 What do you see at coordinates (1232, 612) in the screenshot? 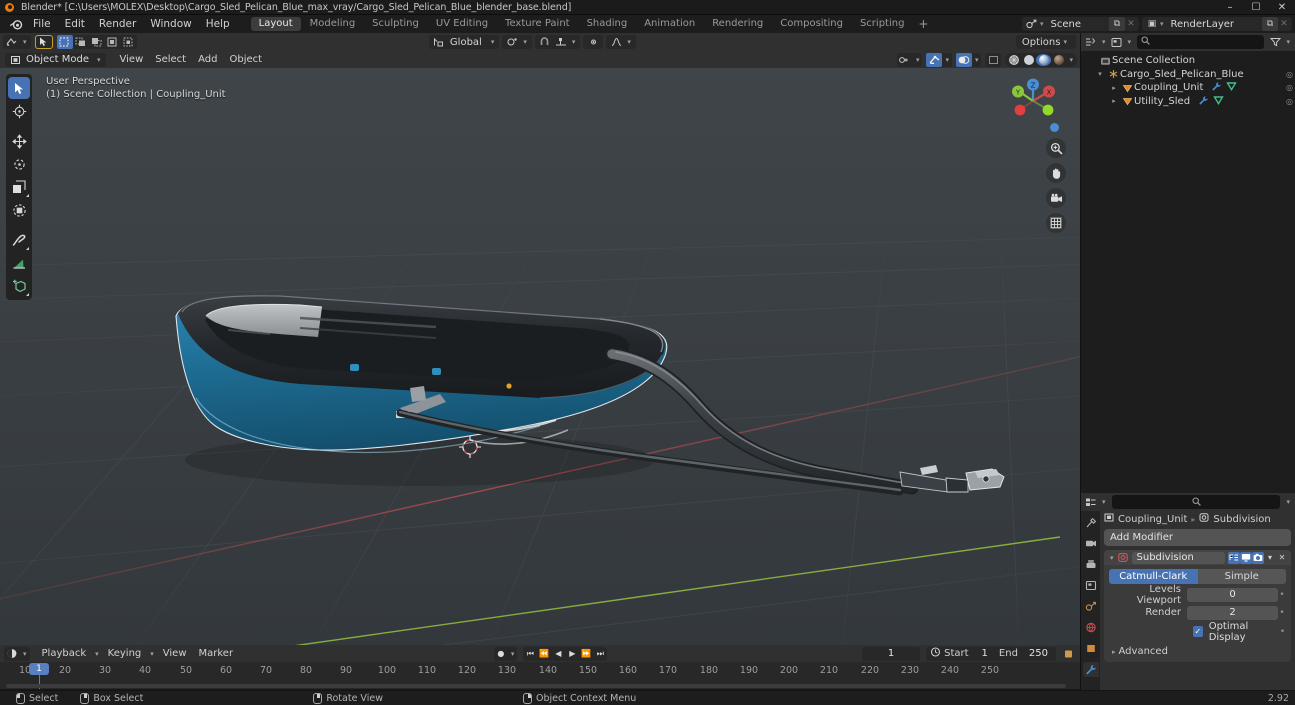
I see `render-levels-field: 2` at bounding box center [1232, 612].